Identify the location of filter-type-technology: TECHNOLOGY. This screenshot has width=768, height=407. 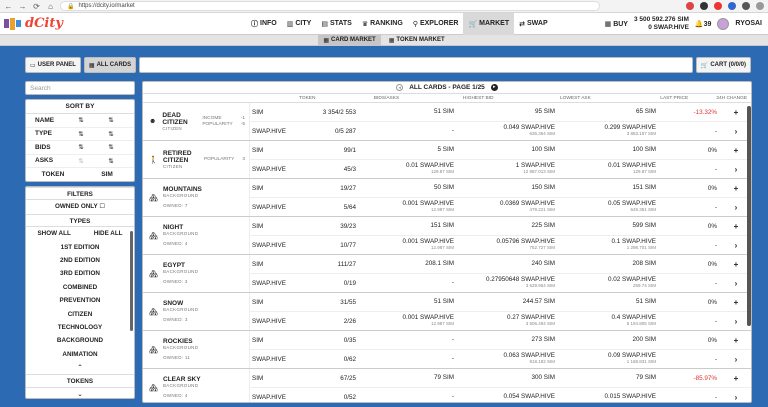
(80, 327).